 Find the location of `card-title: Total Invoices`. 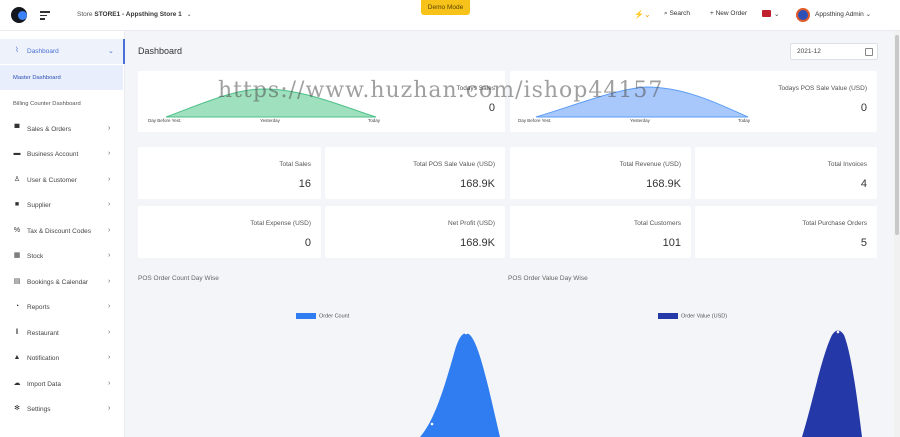

card-title: Total Invoices is located at coordinates (847, 164).